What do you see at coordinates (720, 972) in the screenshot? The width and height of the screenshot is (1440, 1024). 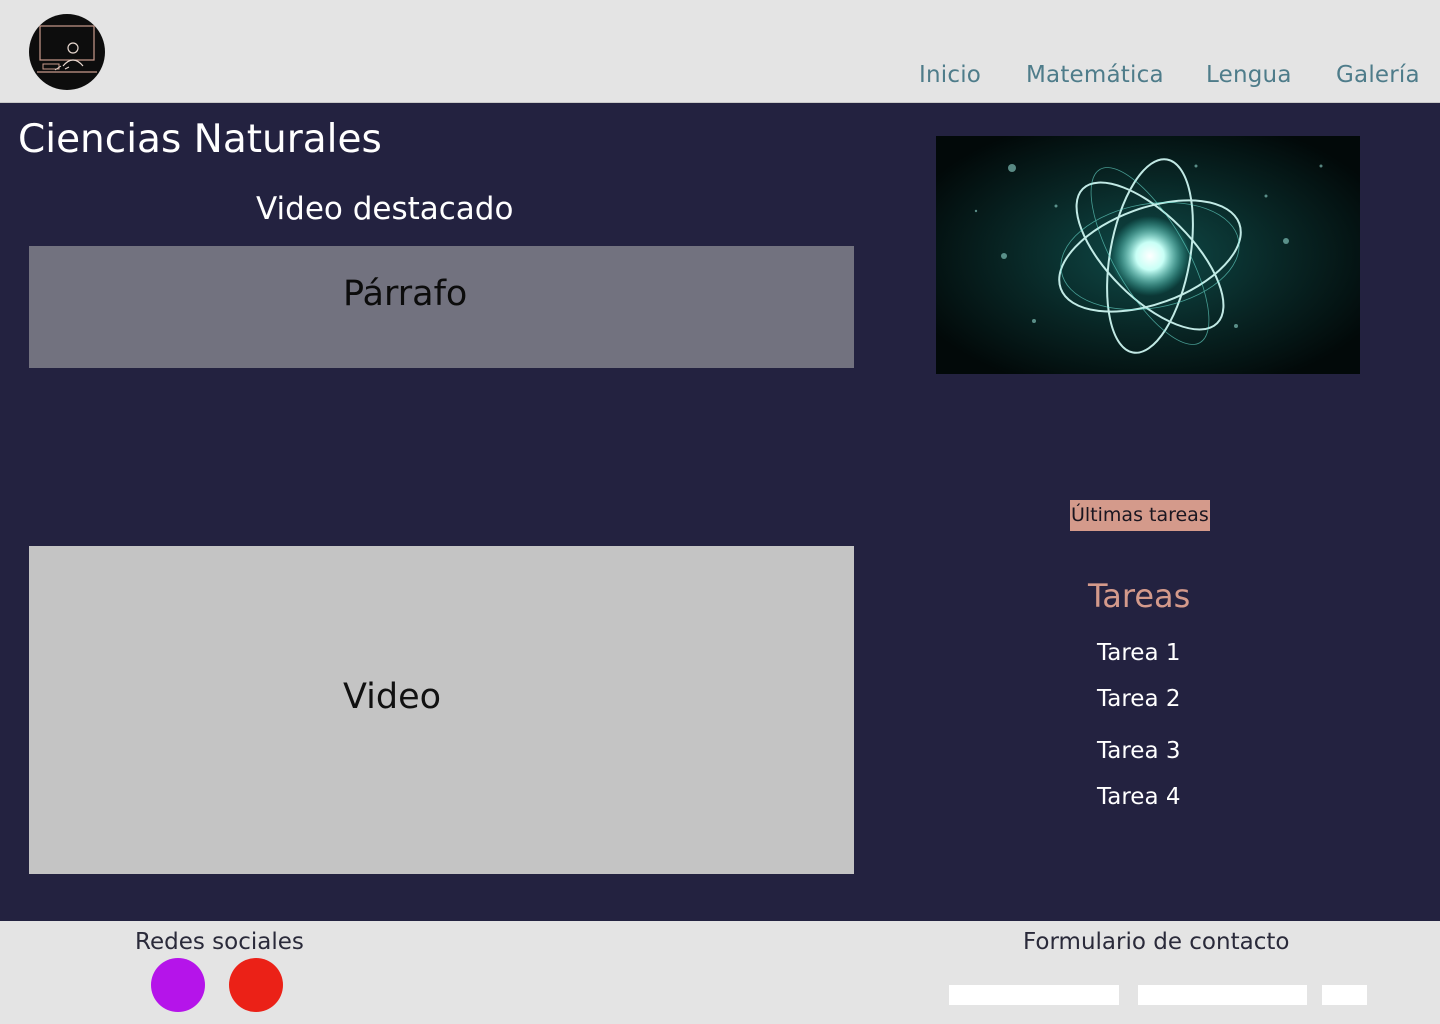 I see `site-footer: Redes sociales Formulario de contacto` at bounding box center [720, 972].